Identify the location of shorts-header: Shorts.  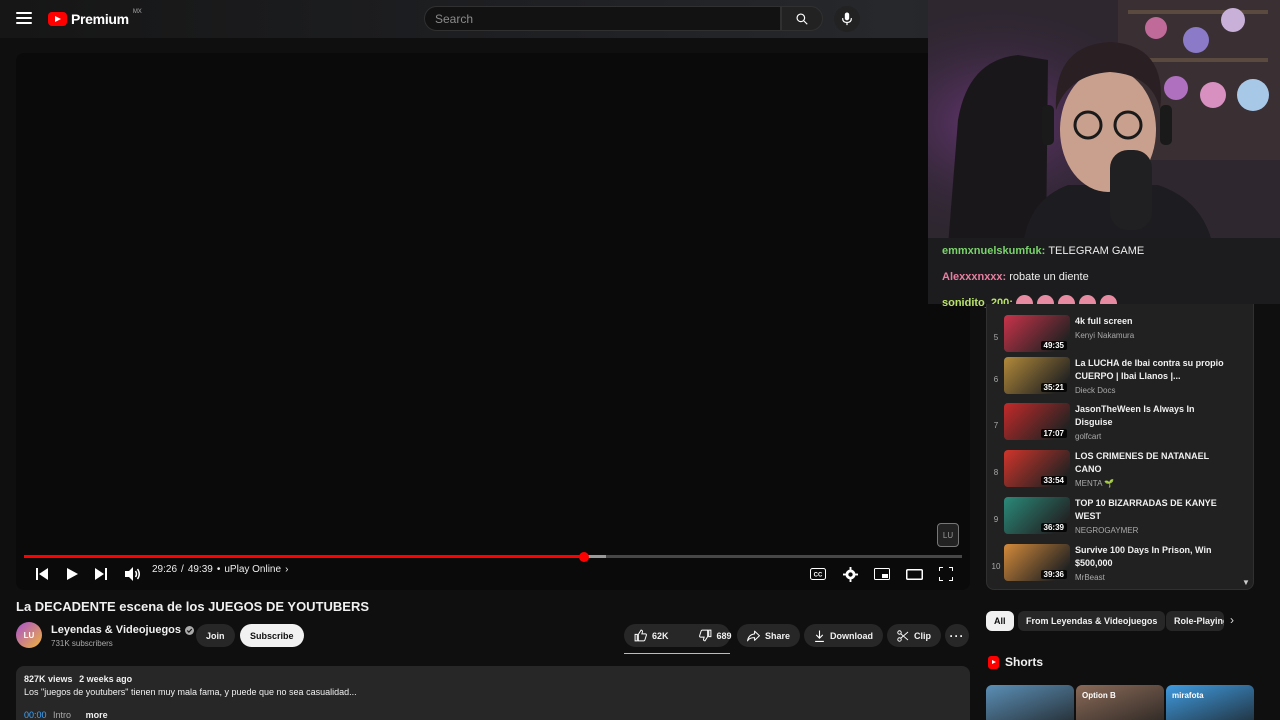
(1015, 662).